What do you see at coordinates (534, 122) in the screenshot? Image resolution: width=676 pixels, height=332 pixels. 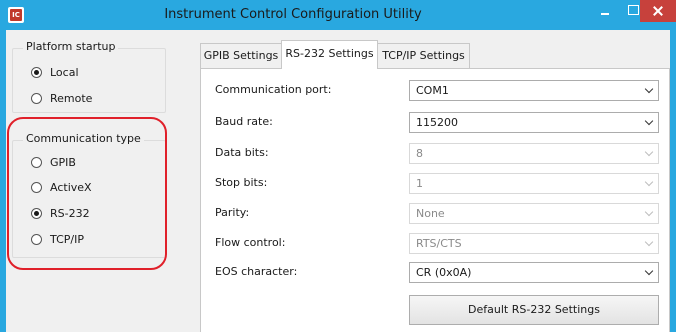 I see `baud-rate-select: 115200` at bounding box center [534, 122].